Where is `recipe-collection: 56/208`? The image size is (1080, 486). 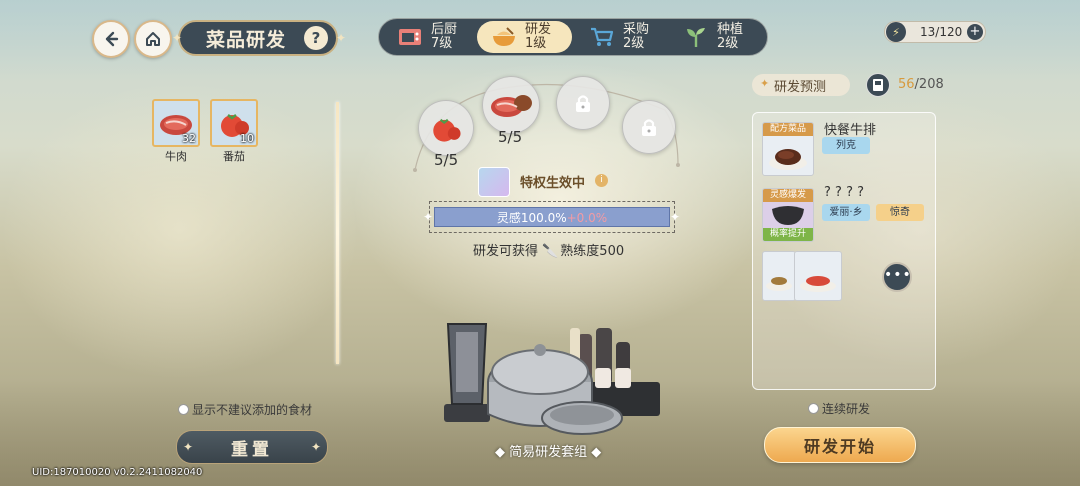
recipe-collection: 56/208 is located at coordinates (921, 84).